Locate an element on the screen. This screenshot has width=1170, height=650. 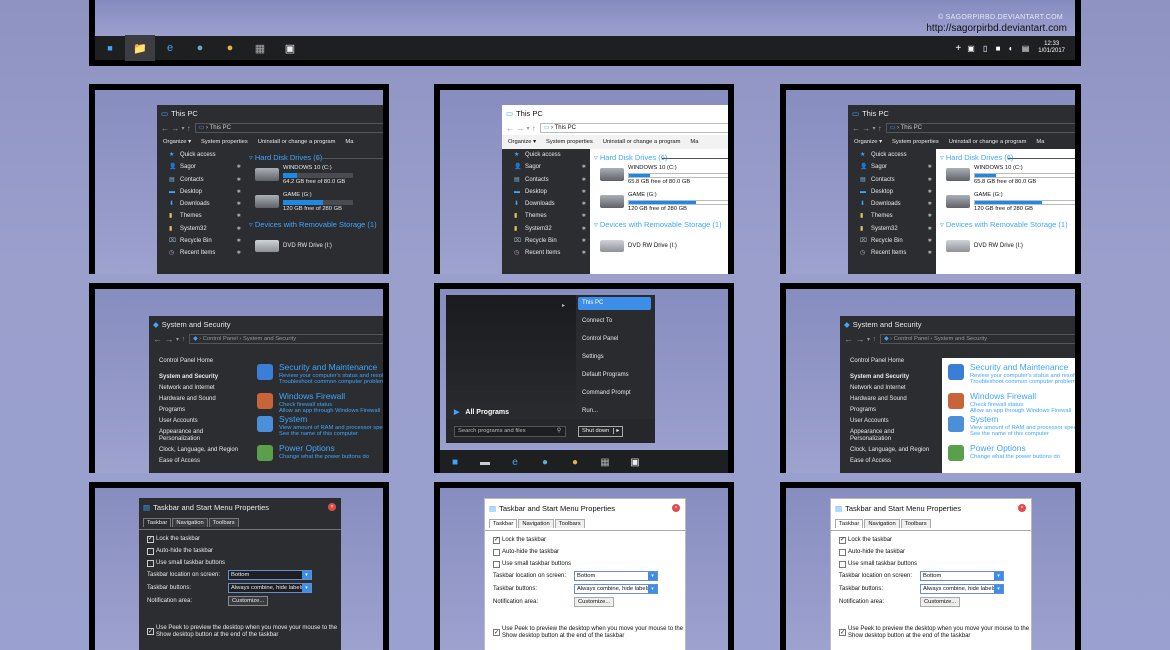
drive-tile: WINDOWS 10 (C:) 64.2 GB free of 80.0 GB is located at coordinates (319, 175).